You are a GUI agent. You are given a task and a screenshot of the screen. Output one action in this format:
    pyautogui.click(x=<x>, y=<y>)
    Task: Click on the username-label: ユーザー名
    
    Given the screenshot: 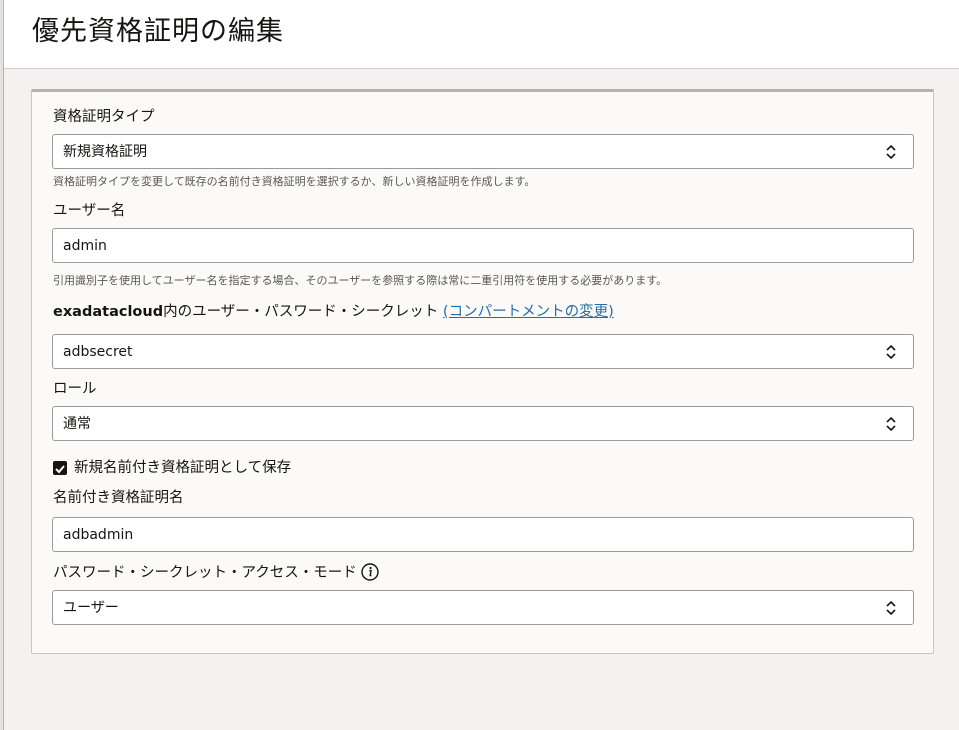 What is the action you would take?
    pyautogui.click(x=89, y=211)
    